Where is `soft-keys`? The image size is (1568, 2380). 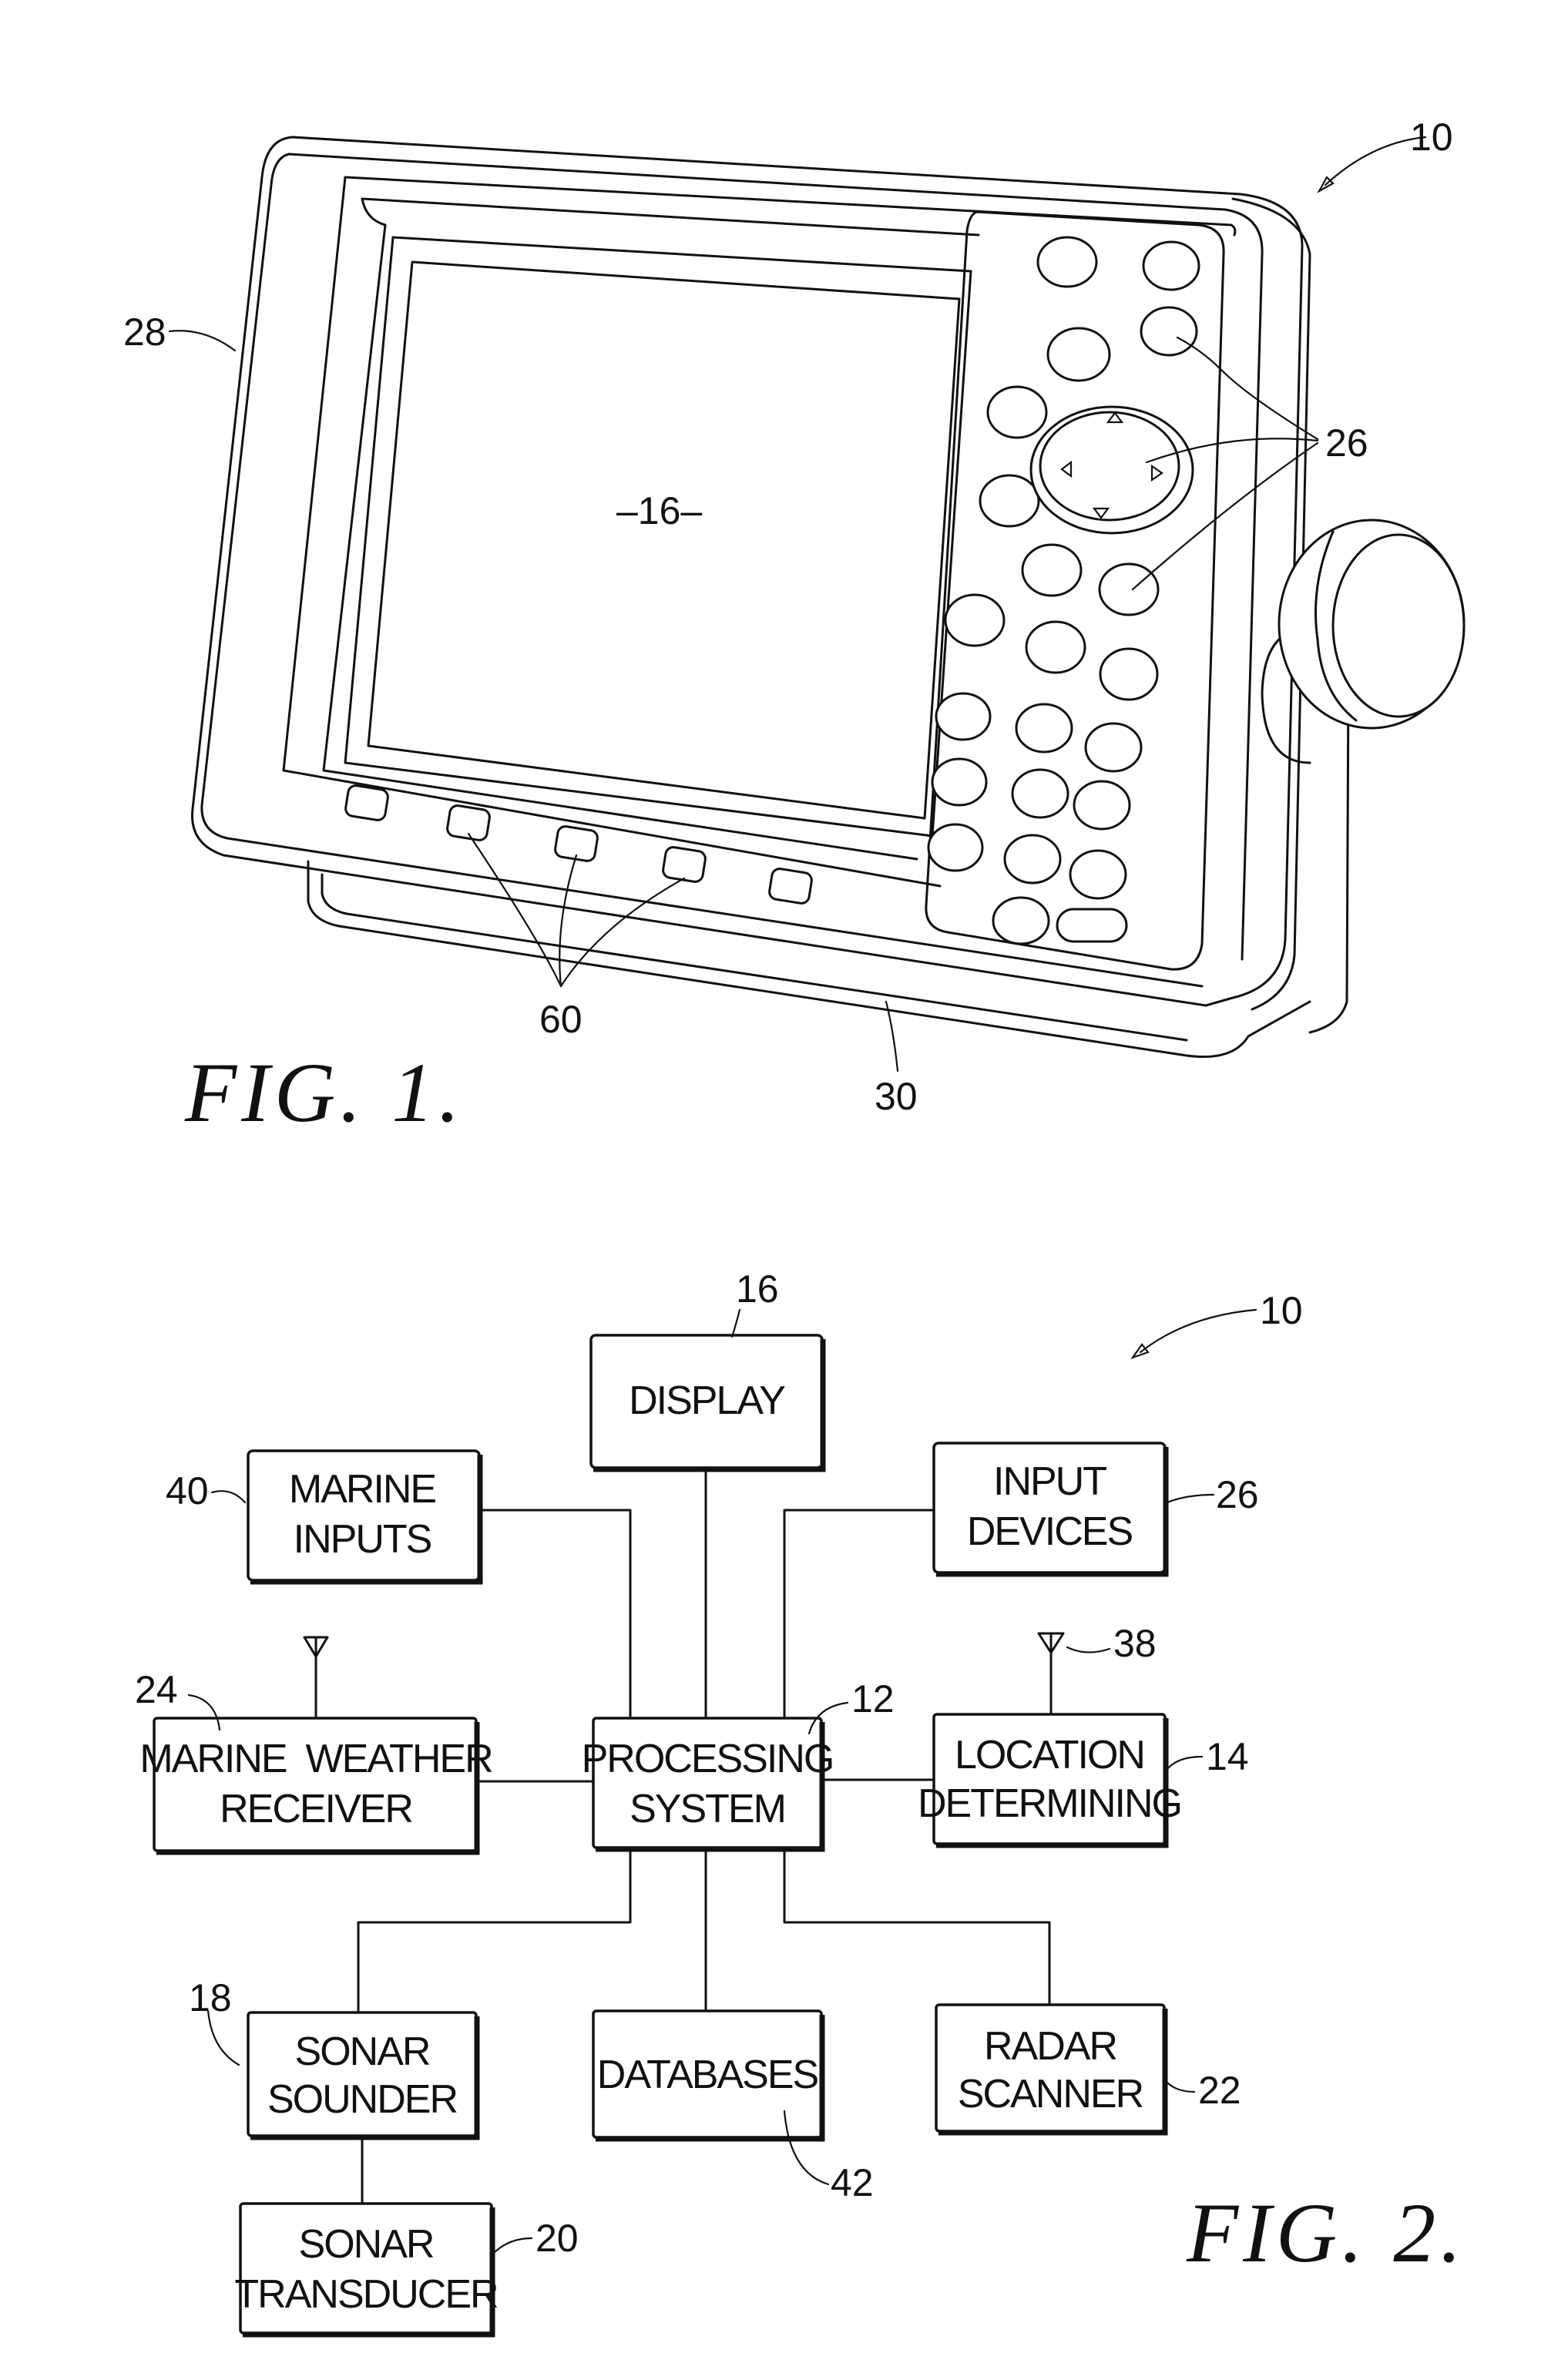
soft-keys is located at coordinates (578, 844).